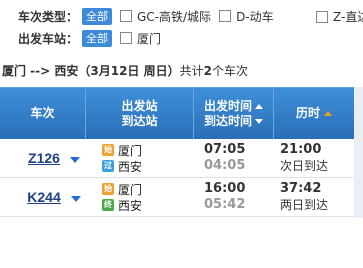  Describe the element at coordinates (139, 120) in the screenshot. I see `header-to-station: 到达站` at that location.